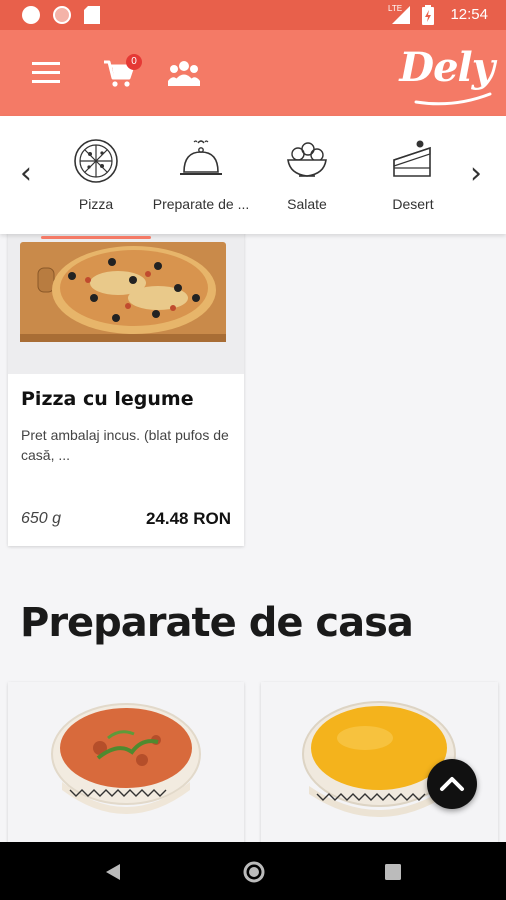 The height and width of the screenshot is (900, 506). Describe the element at coordinates (184, 73) in the screenshot. I see `group-icon` at that location.